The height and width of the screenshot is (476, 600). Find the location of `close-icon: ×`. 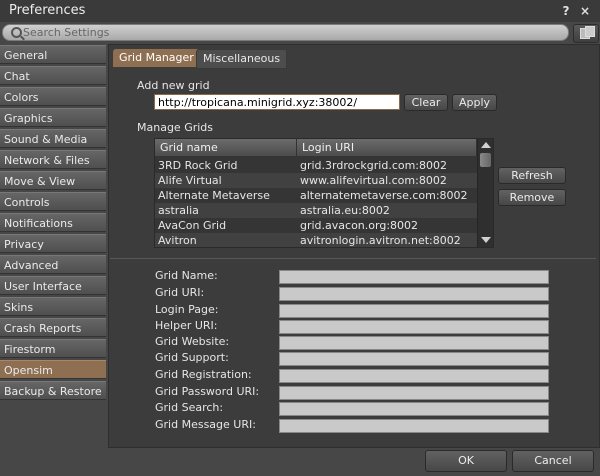

close-icon: × is located at coordinates (585, 11).